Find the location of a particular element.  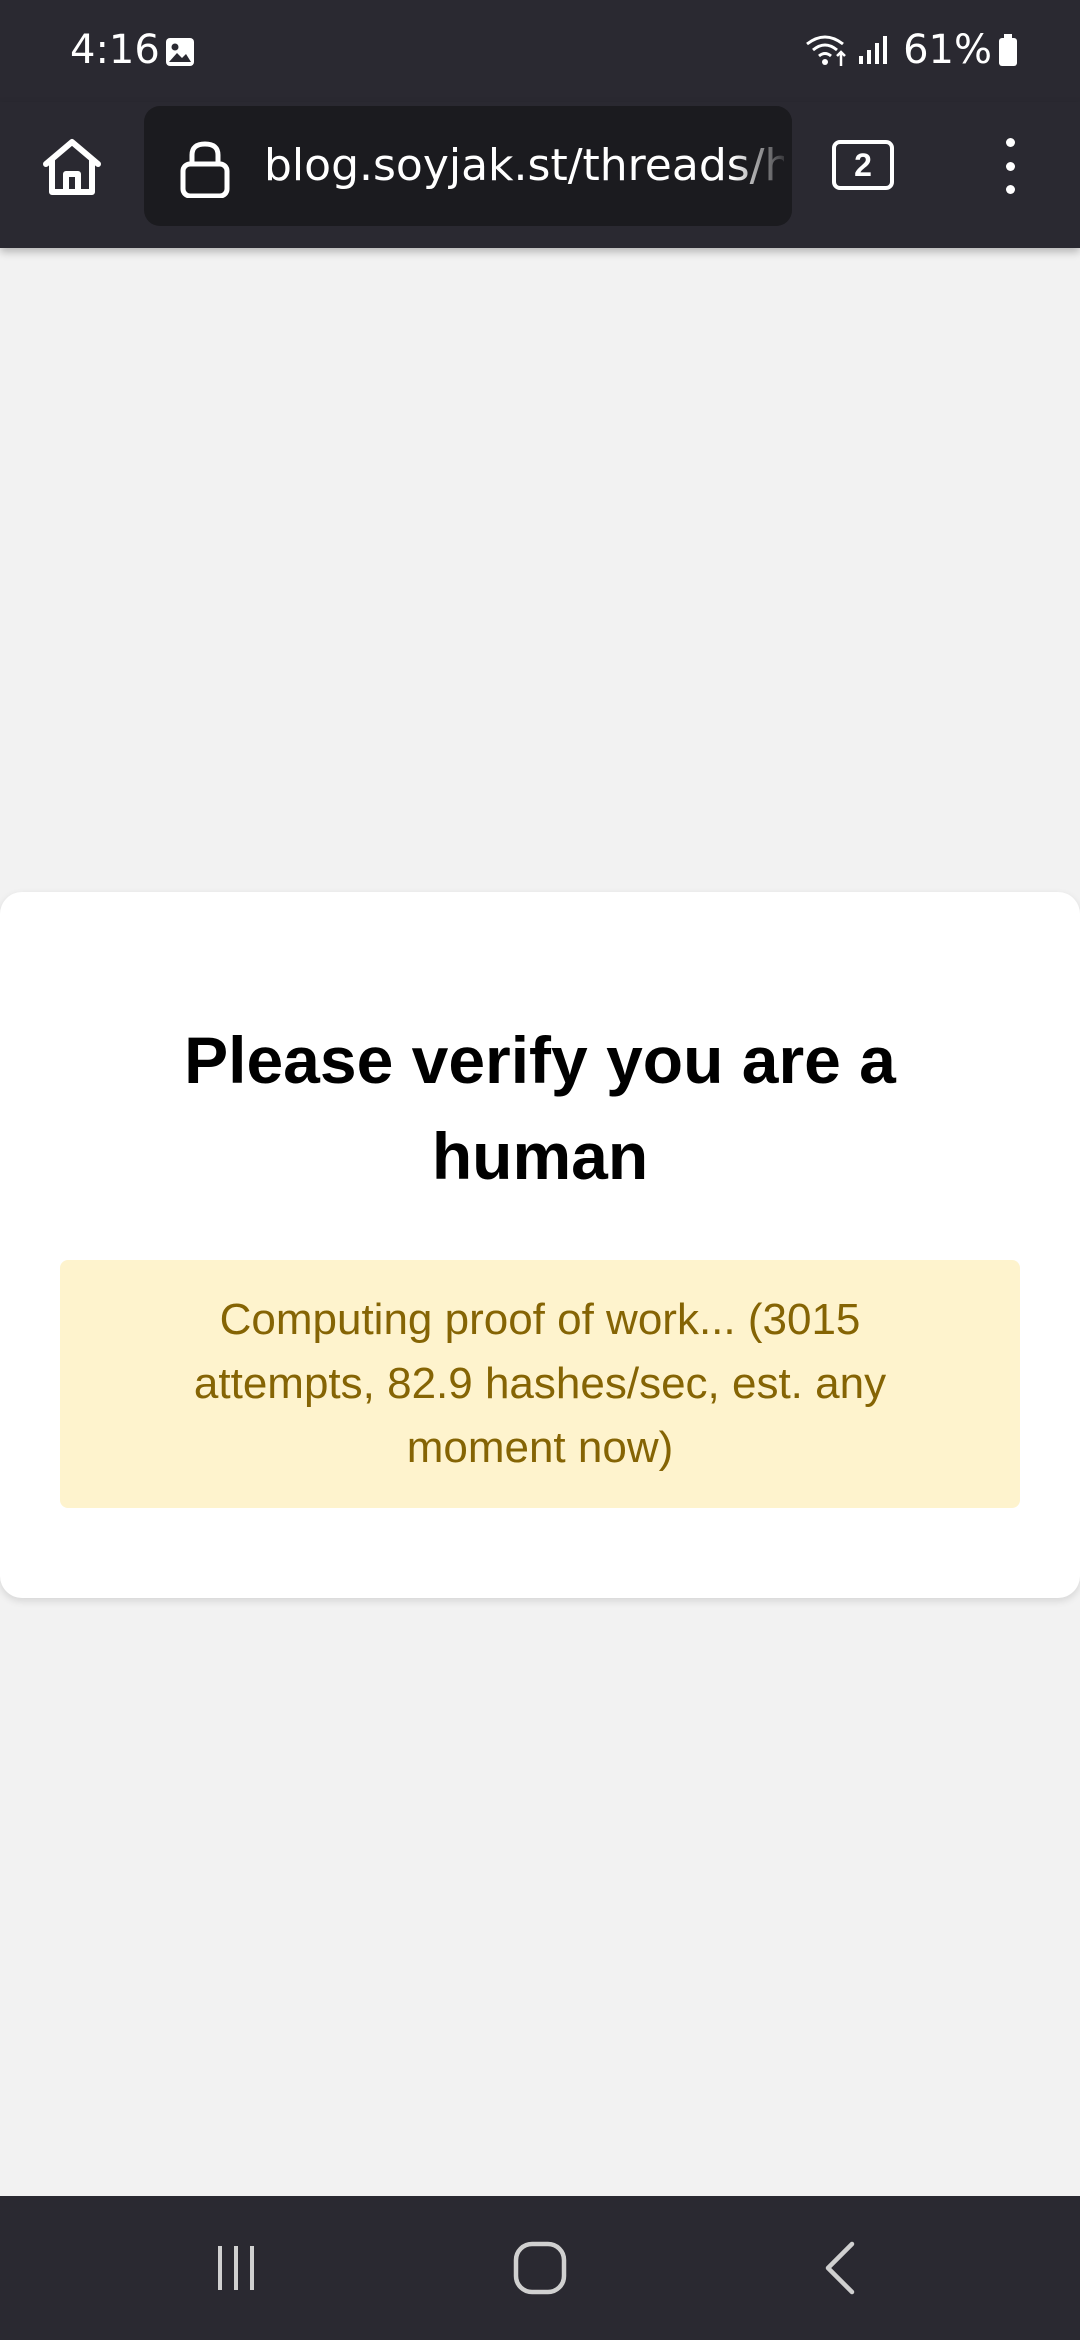

more-vert-icon is located at coordinates (1010, 142).